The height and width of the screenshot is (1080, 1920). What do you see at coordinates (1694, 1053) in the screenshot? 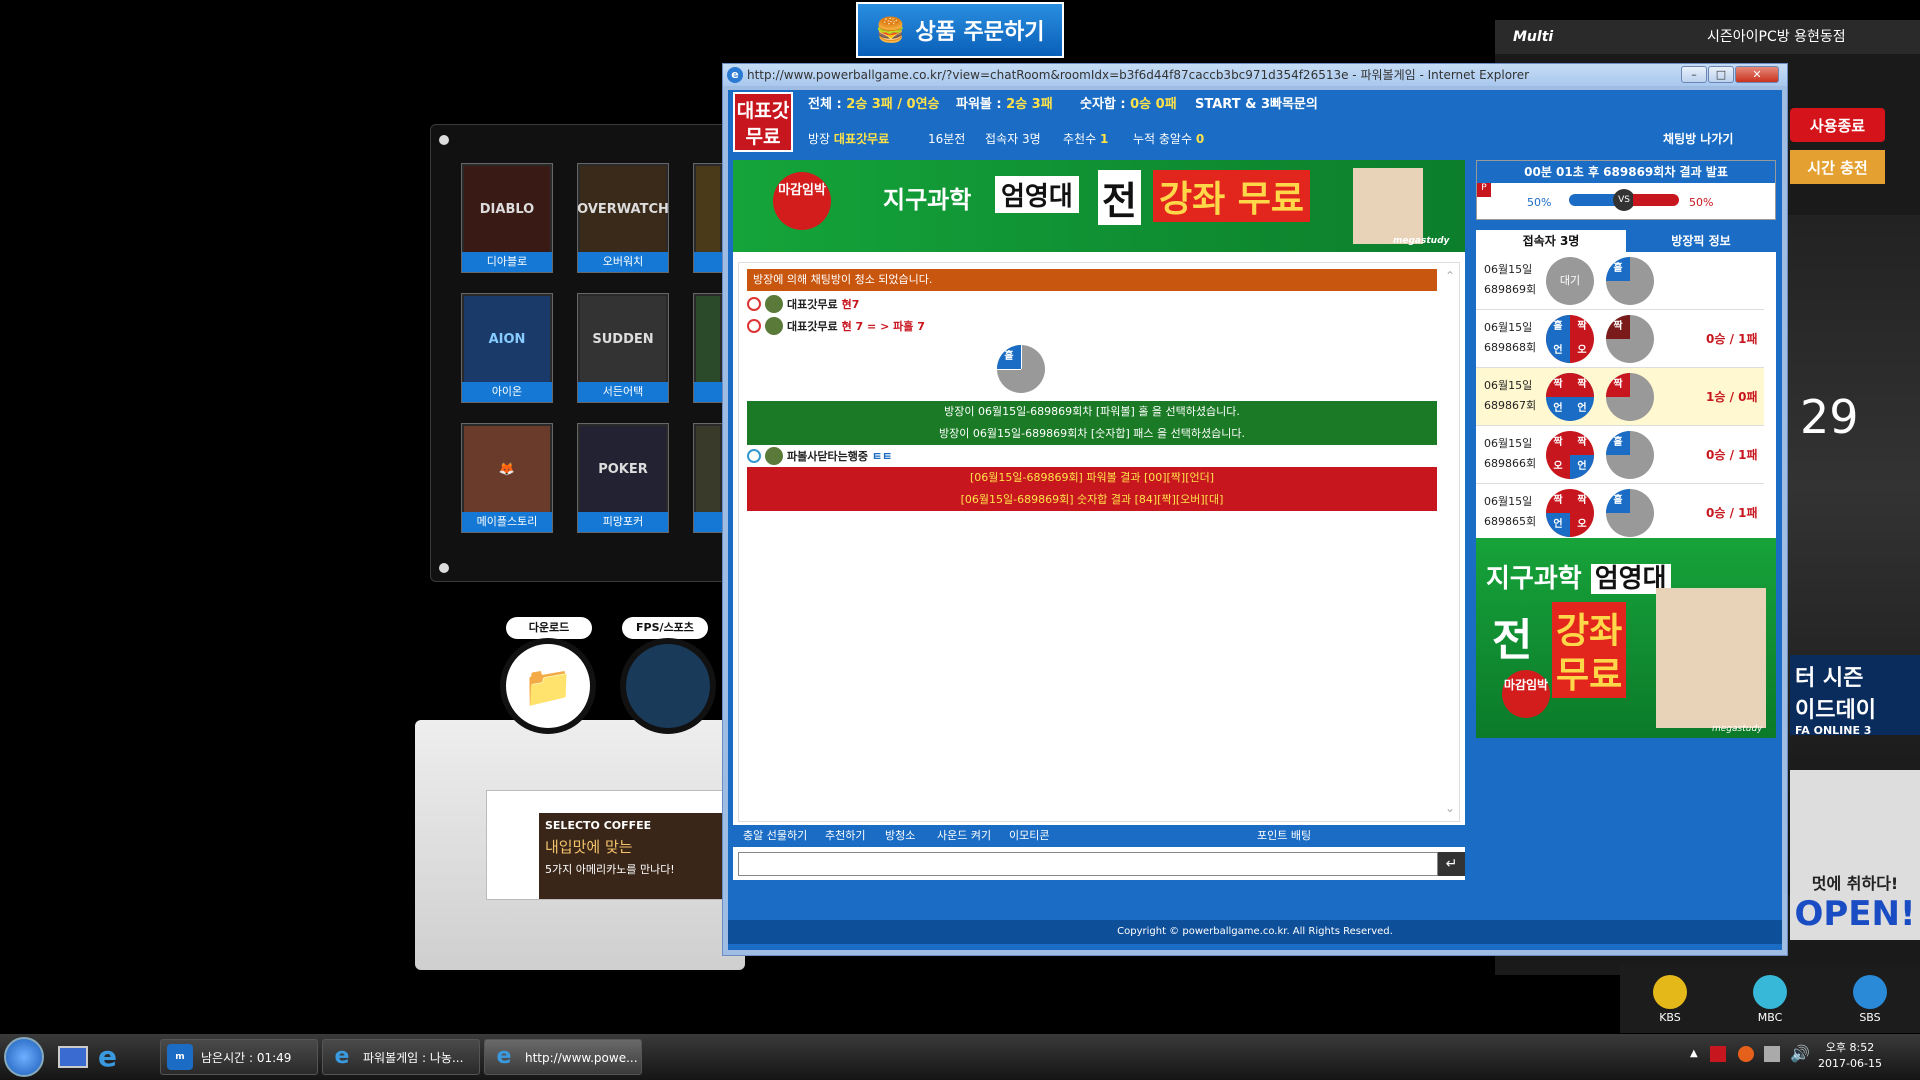
I see `tray-arrow-icon: ▲` at bounding box center [1694, 1053].